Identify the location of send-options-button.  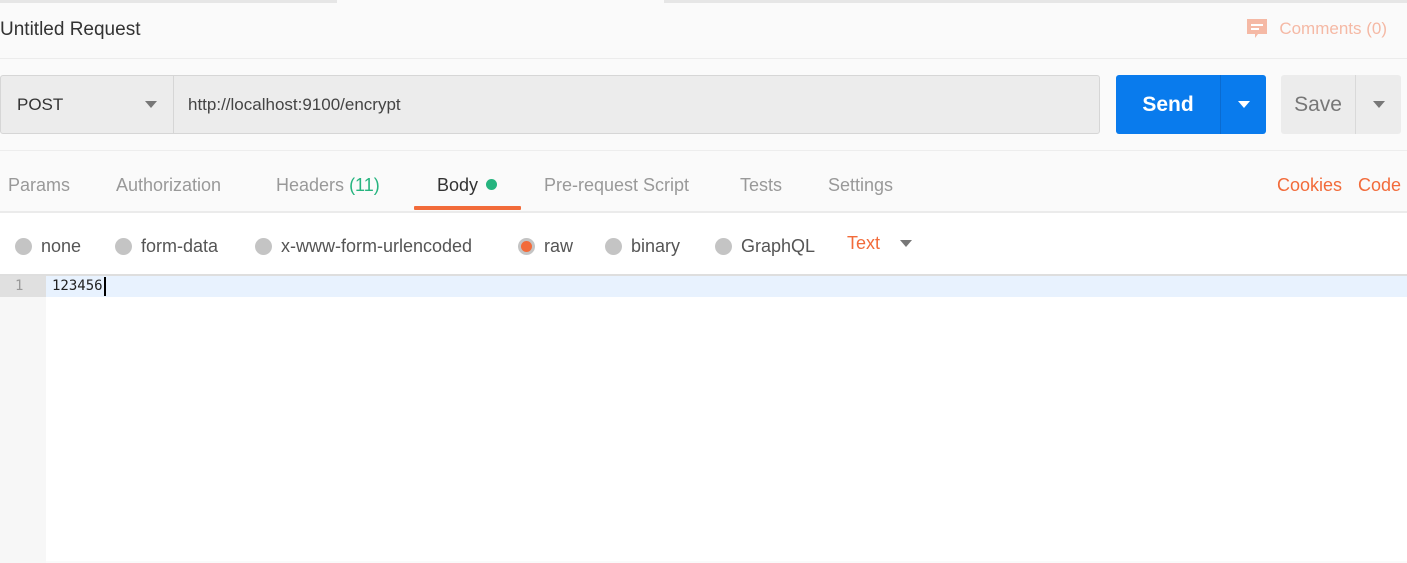
(1243, 104).